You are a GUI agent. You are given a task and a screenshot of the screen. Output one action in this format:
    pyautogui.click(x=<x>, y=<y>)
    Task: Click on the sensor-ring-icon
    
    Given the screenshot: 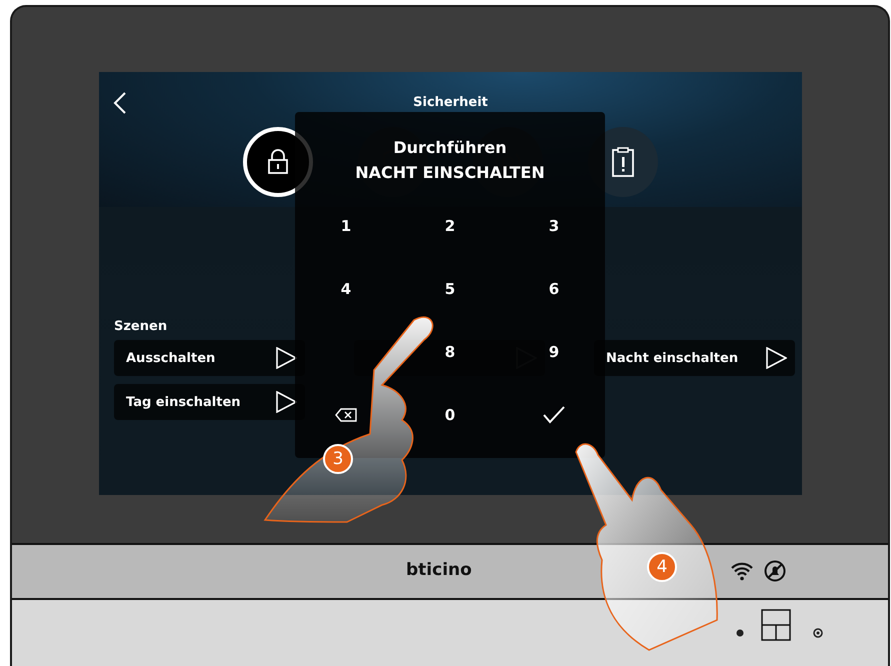 What is the action you would take?
    pyautogui.click(x=818, y=633)
    